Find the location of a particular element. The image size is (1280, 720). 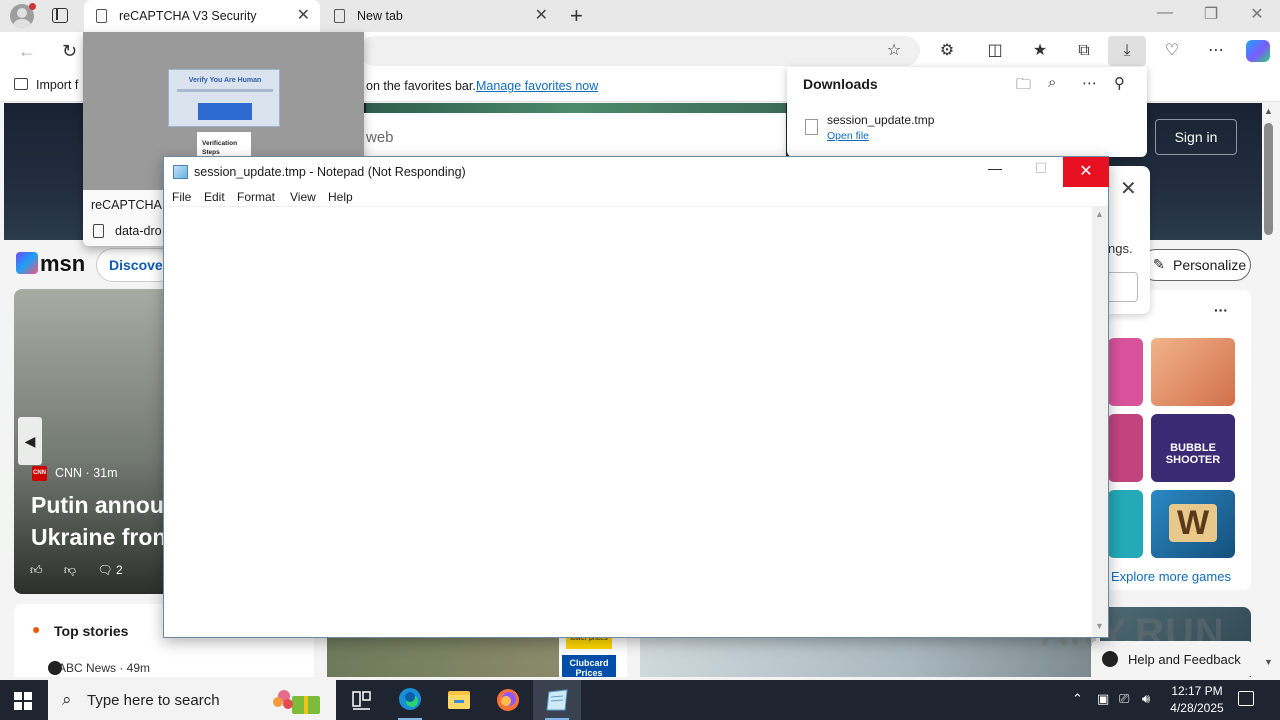

favorites-icon: ★ is located at coordinates (1040, 51).